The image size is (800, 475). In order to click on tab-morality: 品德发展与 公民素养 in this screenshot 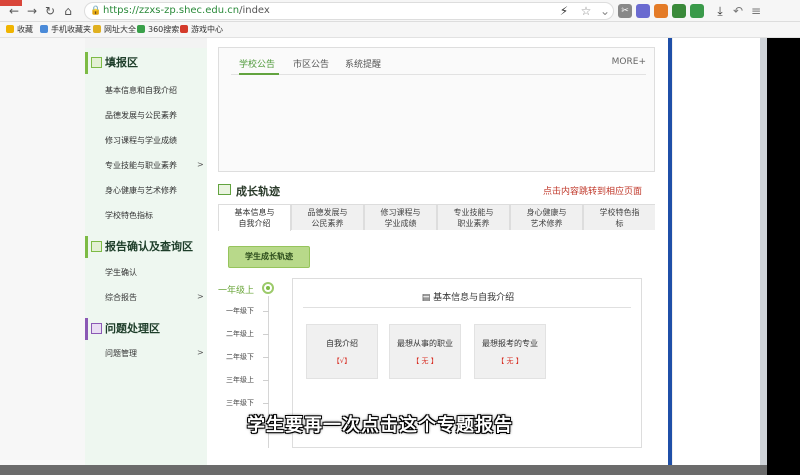, I will do `click(327, 217)`.